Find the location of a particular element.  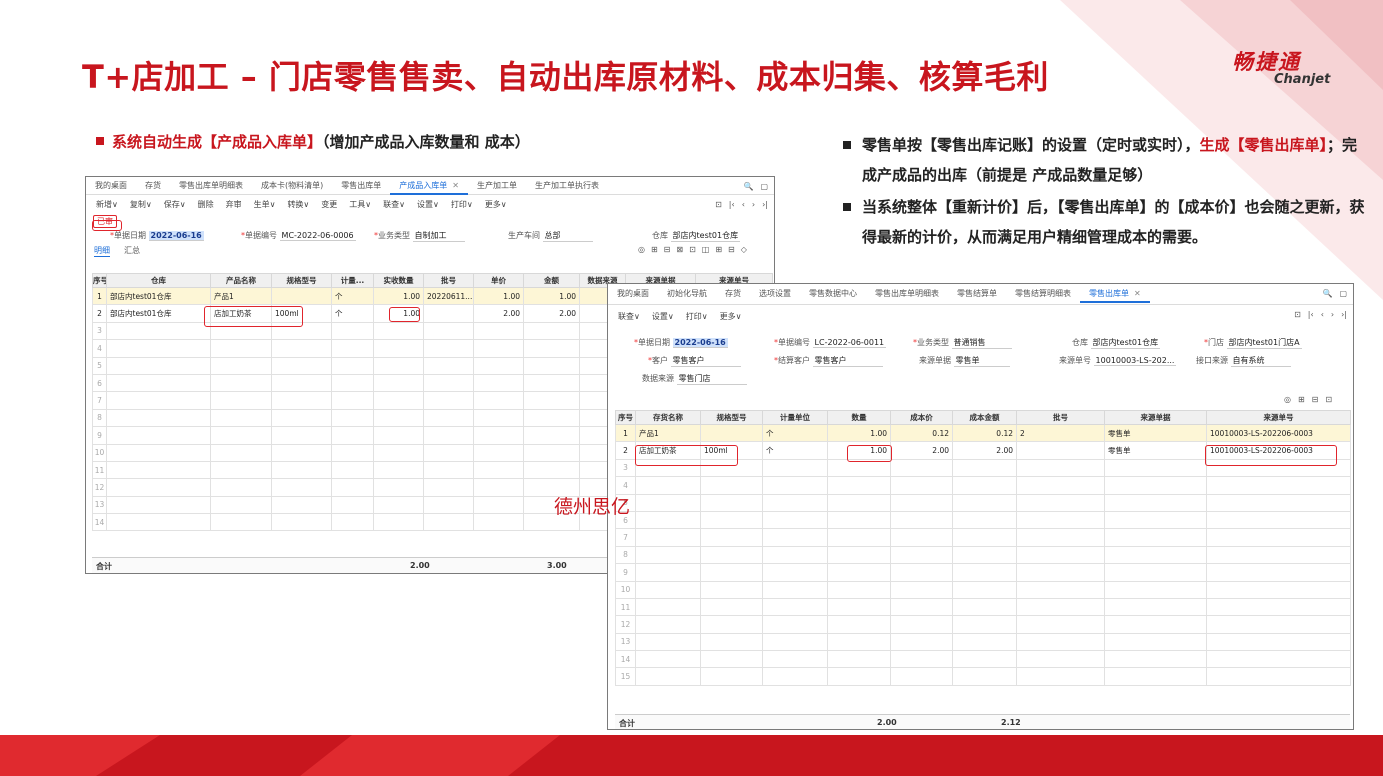

table-row-empty: 5 is located at coordinates (983, 502).